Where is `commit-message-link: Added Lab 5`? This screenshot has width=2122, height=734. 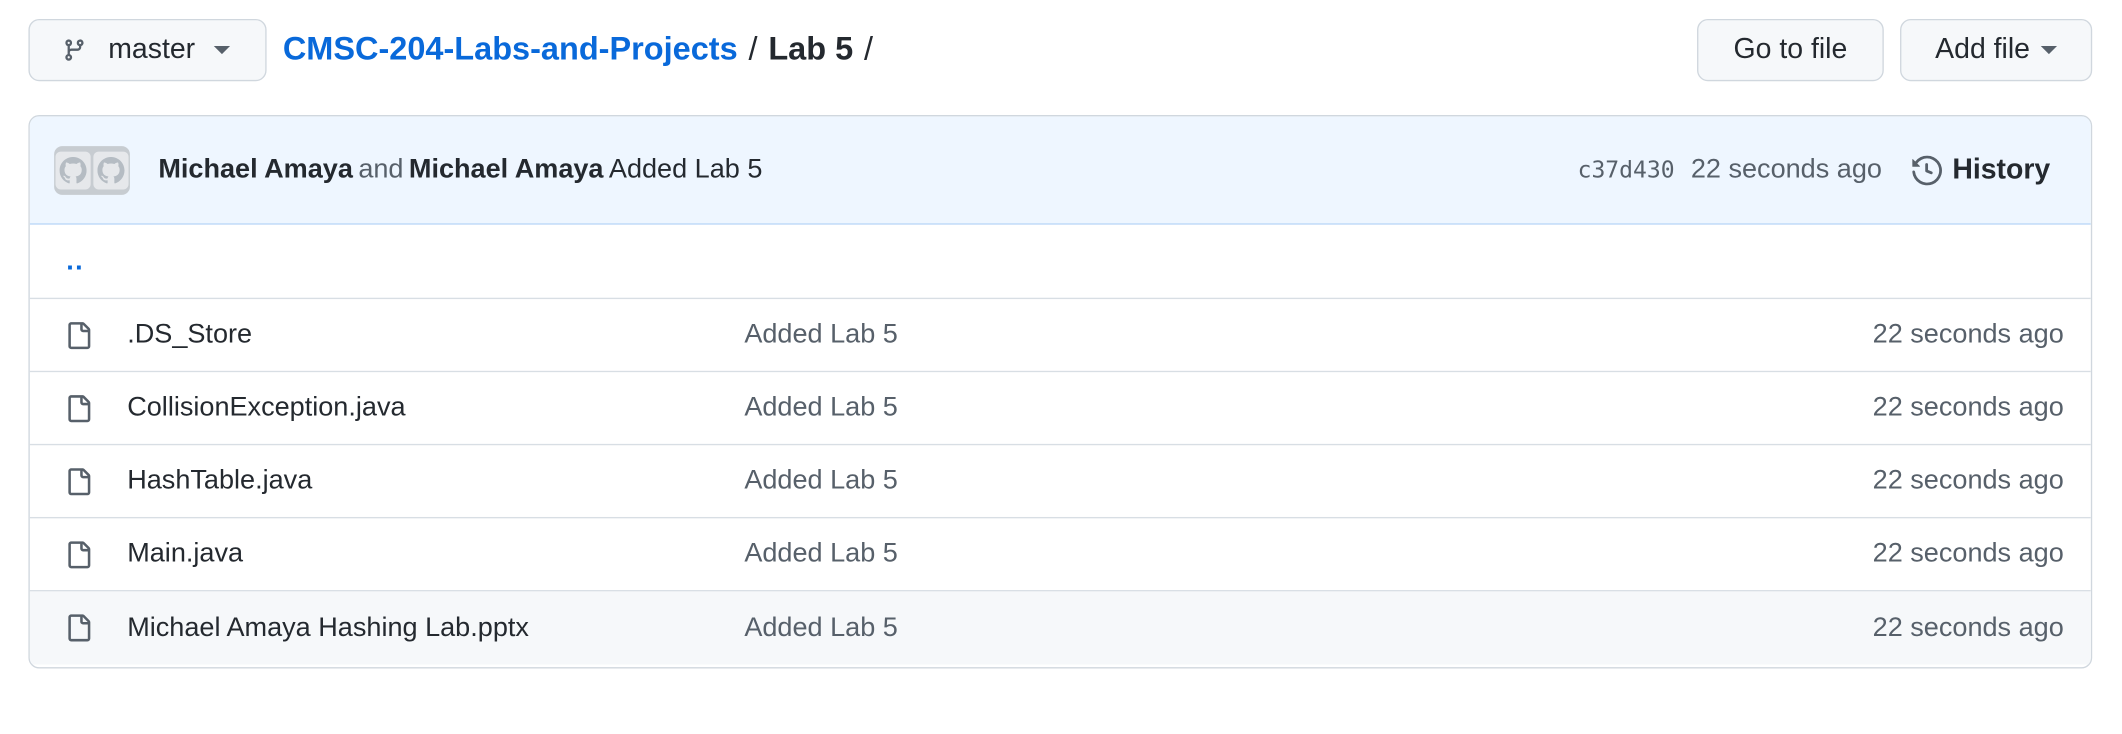
commit-message-link: Added Lab 5 is located at coordinates (686, 169).